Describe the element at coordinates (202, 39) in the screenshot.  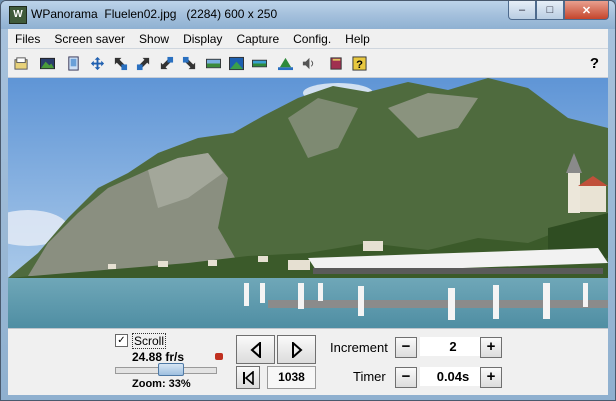
I see `menu-display: Display` at that location.